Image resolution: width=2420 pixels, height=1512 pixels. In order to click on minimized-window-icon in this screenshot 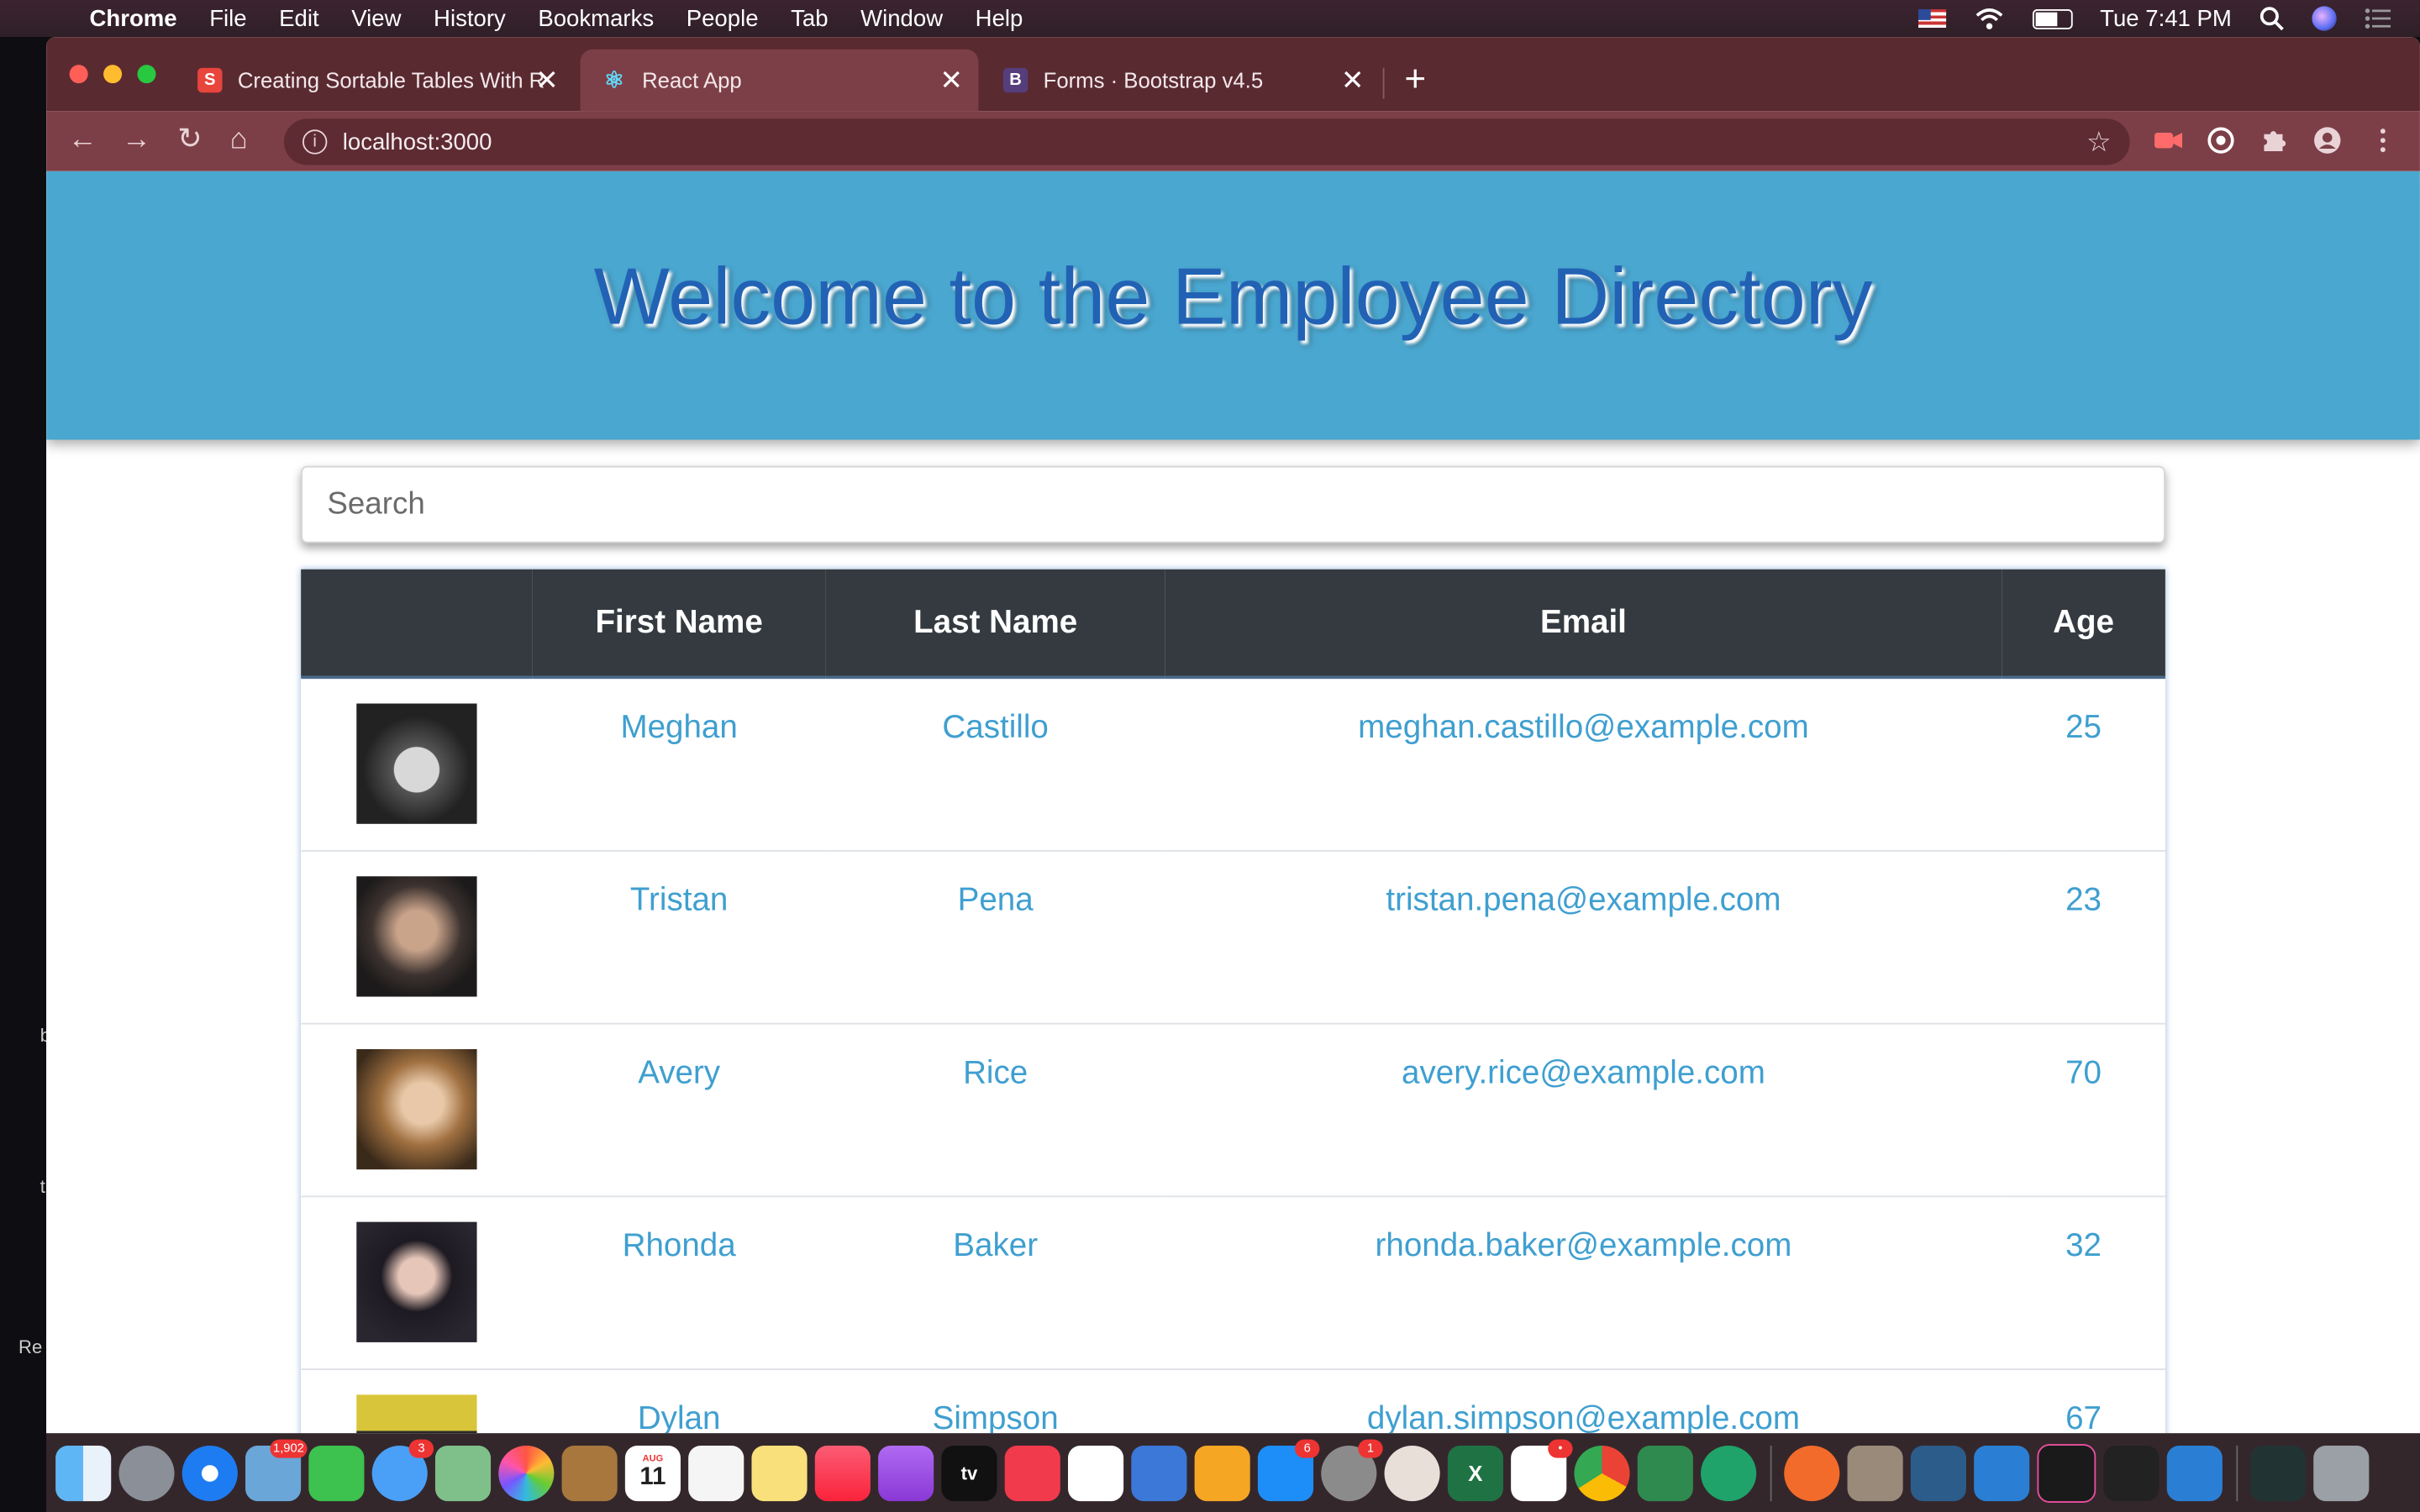, I will do `click(2278, 1473)`.